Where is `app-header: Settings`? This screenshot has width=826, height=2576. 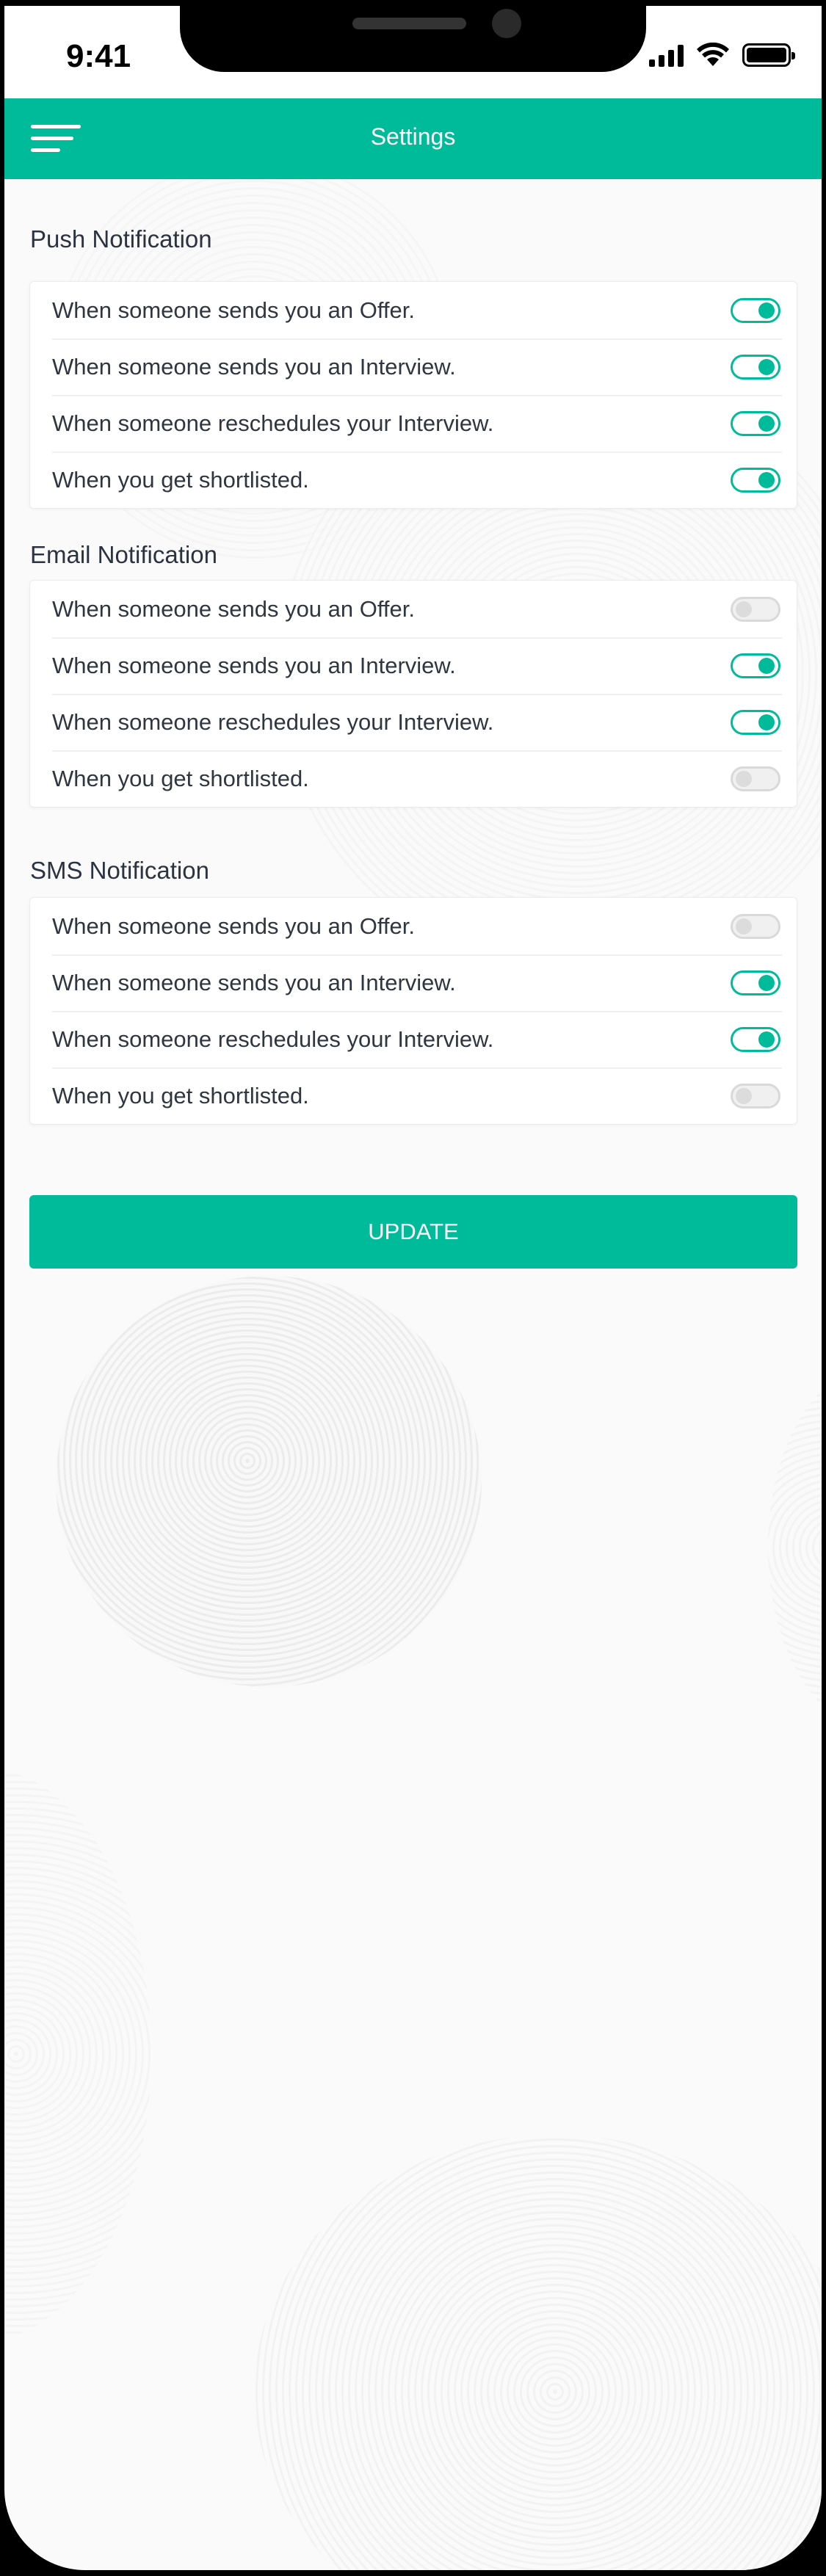
app-header: Settings is located at coordinates (413, 139).